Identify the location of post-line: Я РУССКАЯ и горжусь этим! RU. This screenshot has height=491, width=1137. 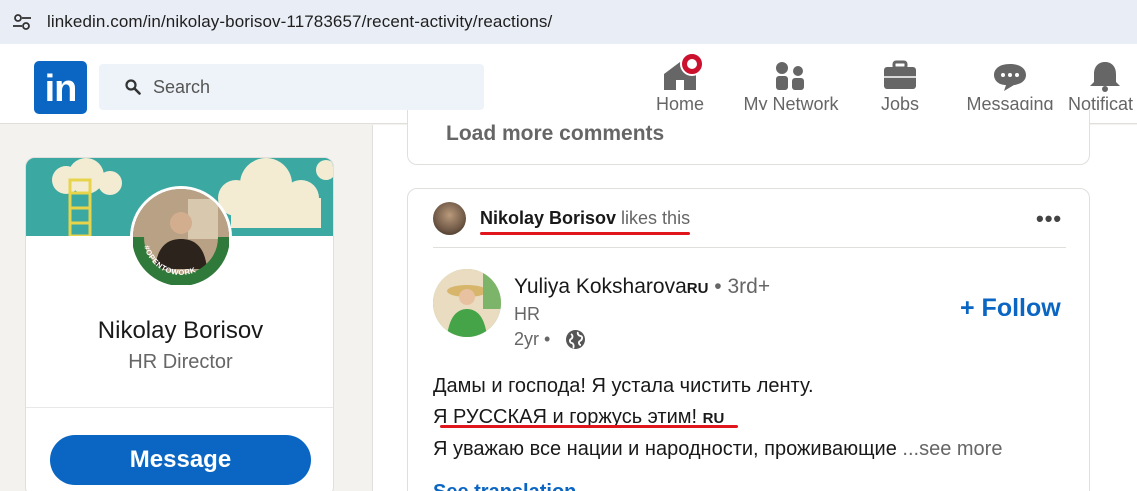
(753, 418).